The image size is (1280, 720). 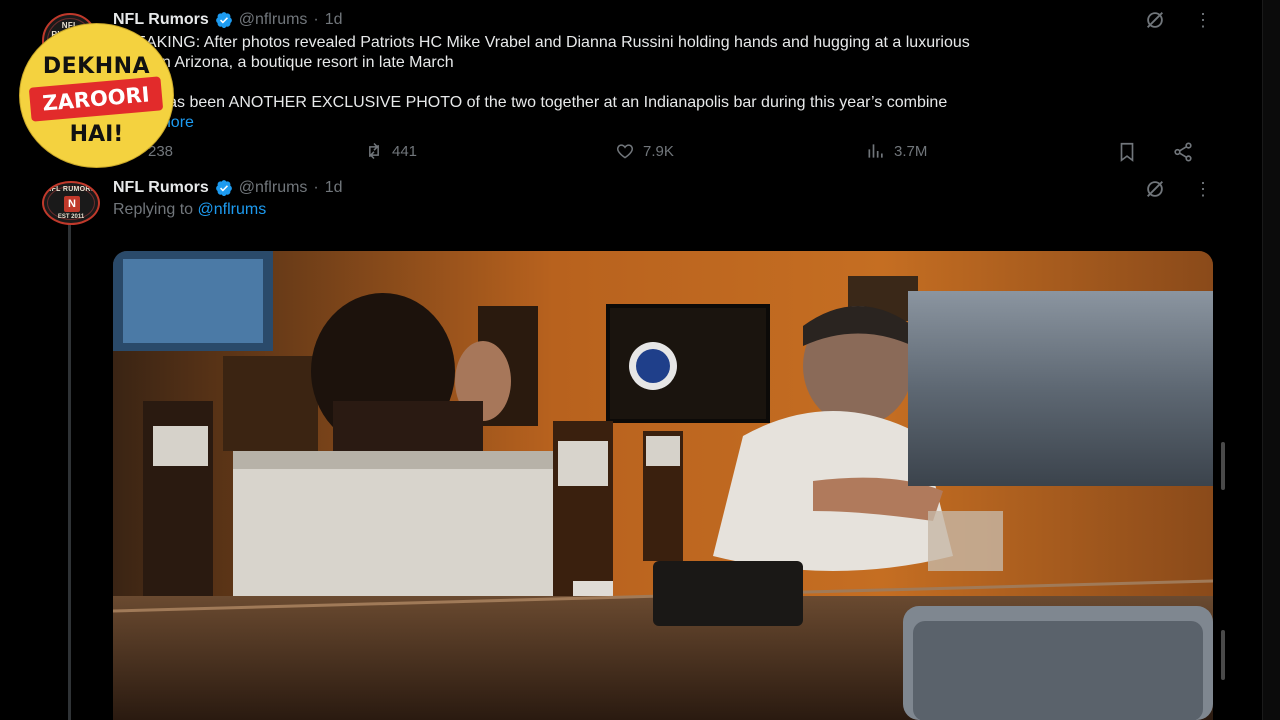 I want to click on badge-line-2: ZAROORI, so click(x=96, y=99).